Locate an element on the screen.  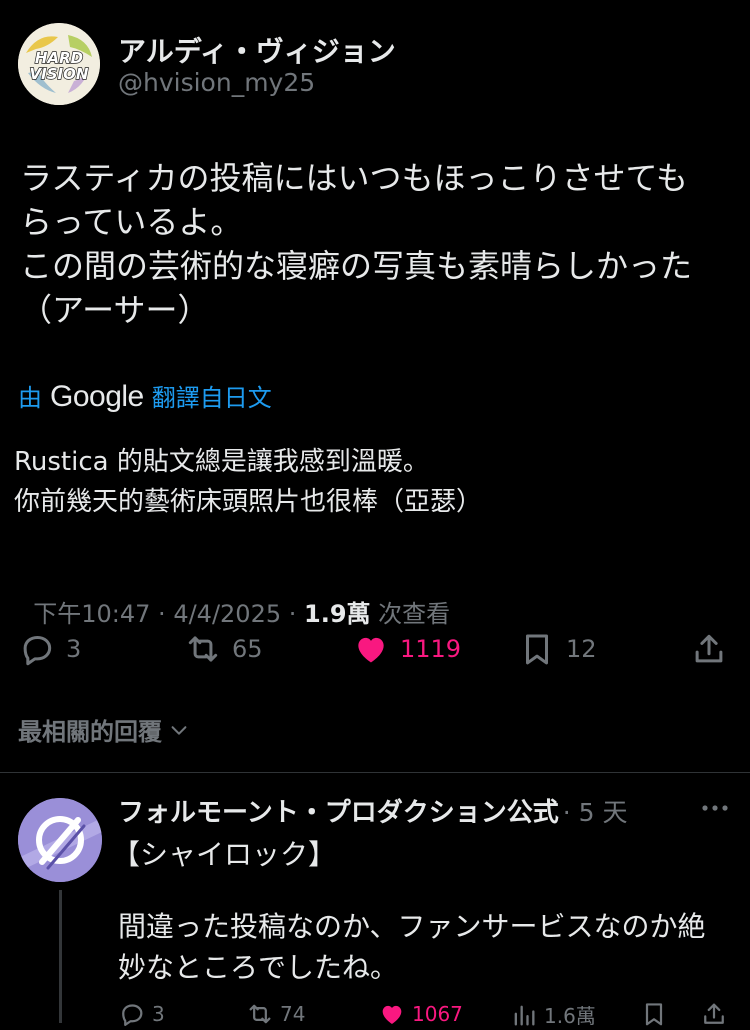
views-chart-icon is located at coordinates (524, 1015).